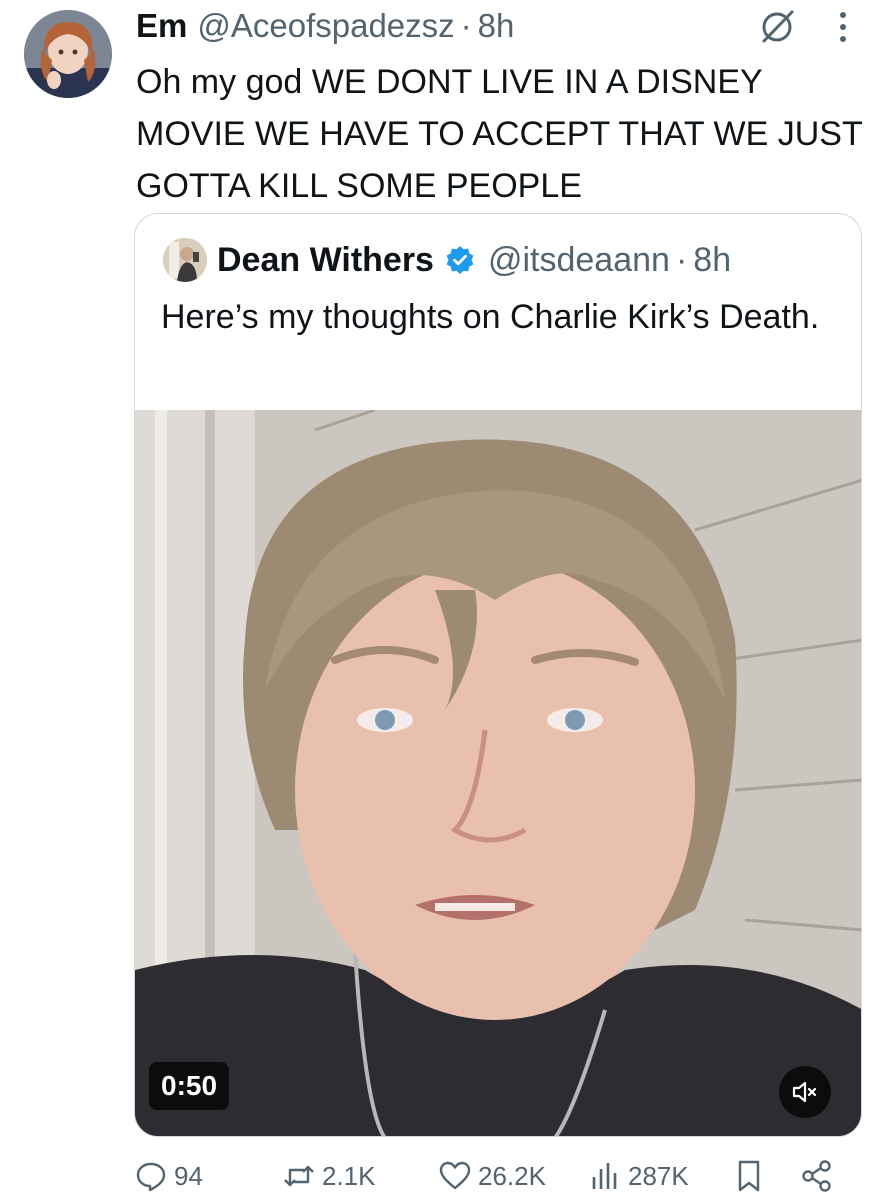 The image size is (887, 1200). I want to click on author-handle: @Aceofspadezsz, so click(325, 26).